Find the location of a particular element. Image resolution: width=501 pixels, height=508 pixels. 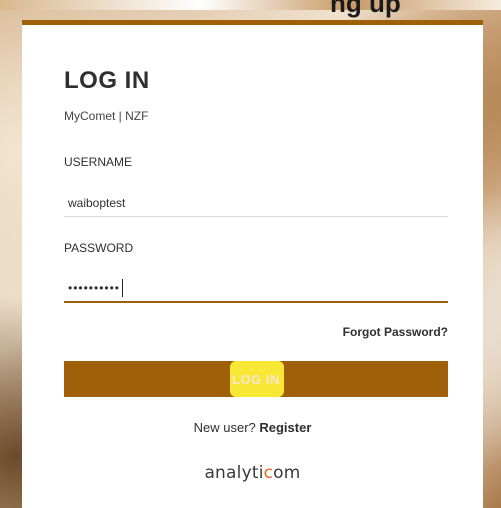

register-prompt: New user? is located at coordinates (226, 427).